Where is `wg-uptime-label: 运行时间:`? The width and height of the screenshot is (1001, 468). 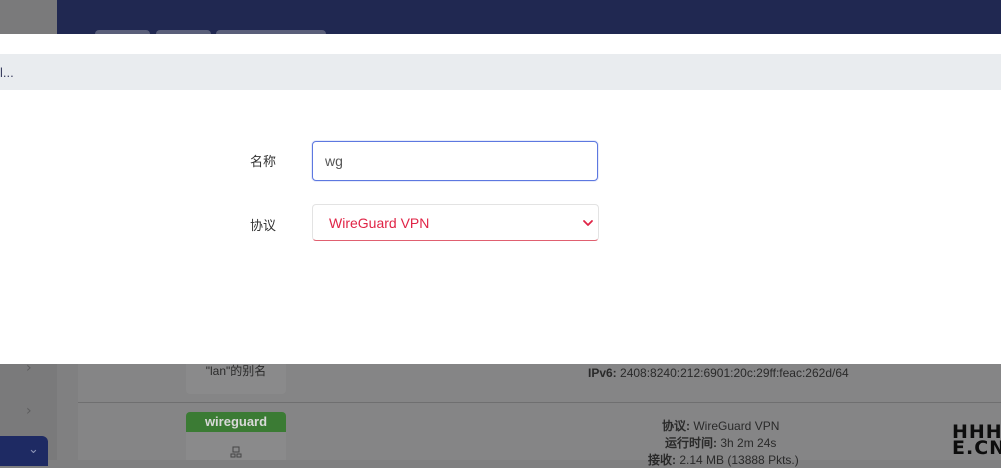 wg-uptime-label: 运行时间: is located at coordinates (691, 443).